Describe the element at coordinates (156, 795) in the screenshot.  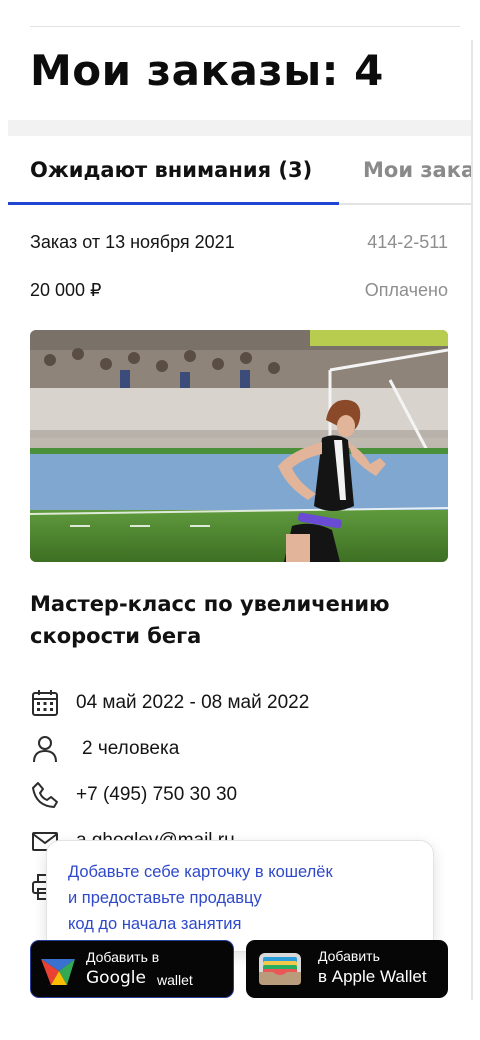
I see `phone-number: +7 (495) 750 30 30` at that location.